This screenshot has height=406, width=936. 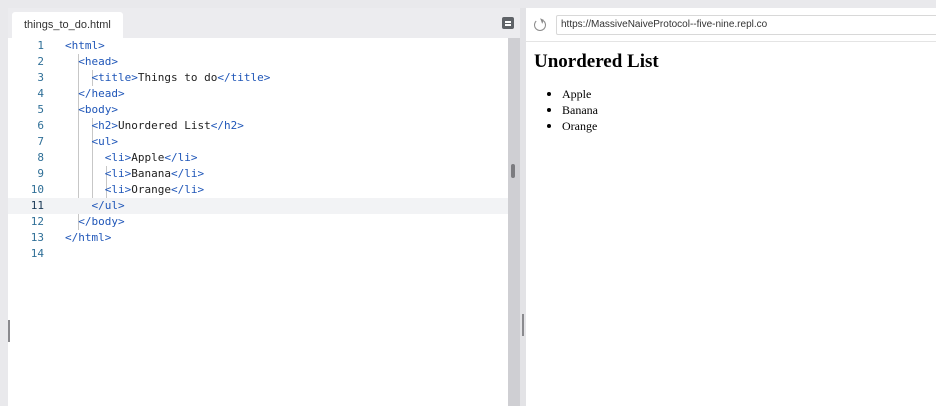 I want to click on list-item: Banana, so click(x=568, y=110).